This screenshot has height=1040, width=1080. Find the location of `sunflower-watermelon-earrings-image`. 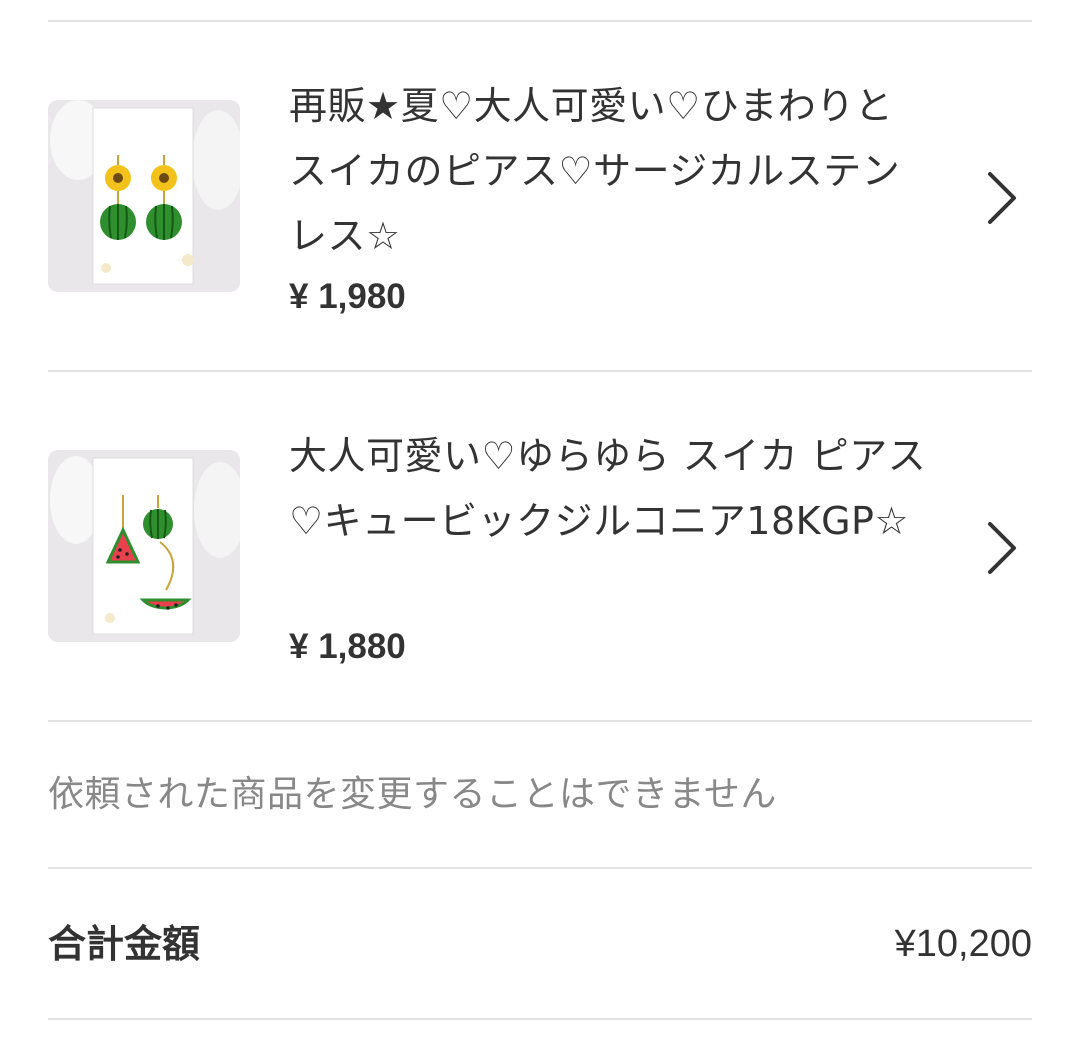

sunflower-watermelon-earrings-image is located at coordinates (144, 196).